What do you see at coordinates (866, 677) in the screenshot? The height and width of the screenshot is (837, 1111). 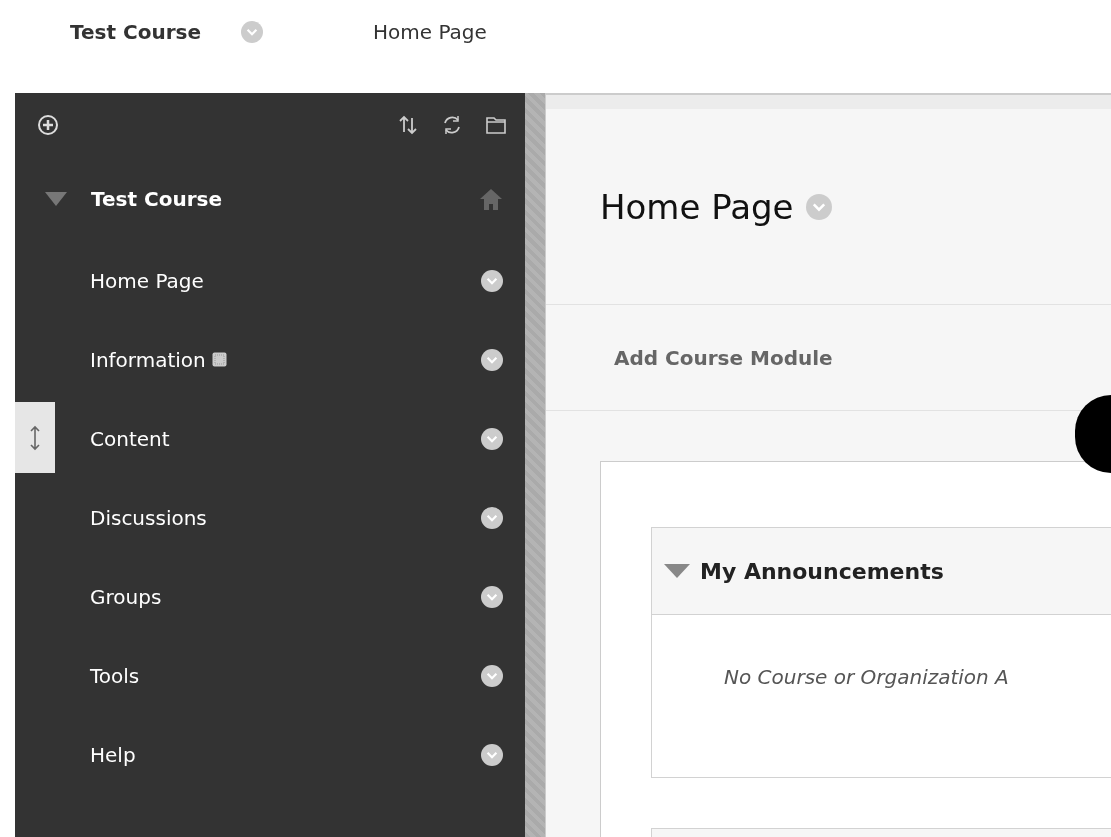 I see `empty-message: No Course or Organization A` at bounding box center [866, 677].